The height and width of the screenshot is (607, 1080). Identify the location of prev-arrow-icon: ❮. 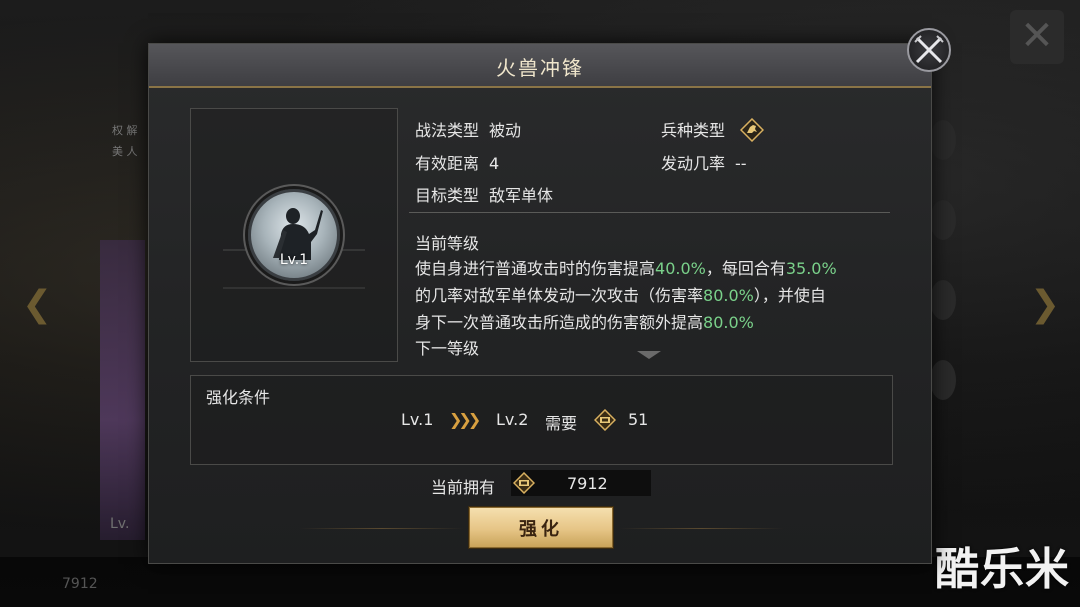
(37, 304).